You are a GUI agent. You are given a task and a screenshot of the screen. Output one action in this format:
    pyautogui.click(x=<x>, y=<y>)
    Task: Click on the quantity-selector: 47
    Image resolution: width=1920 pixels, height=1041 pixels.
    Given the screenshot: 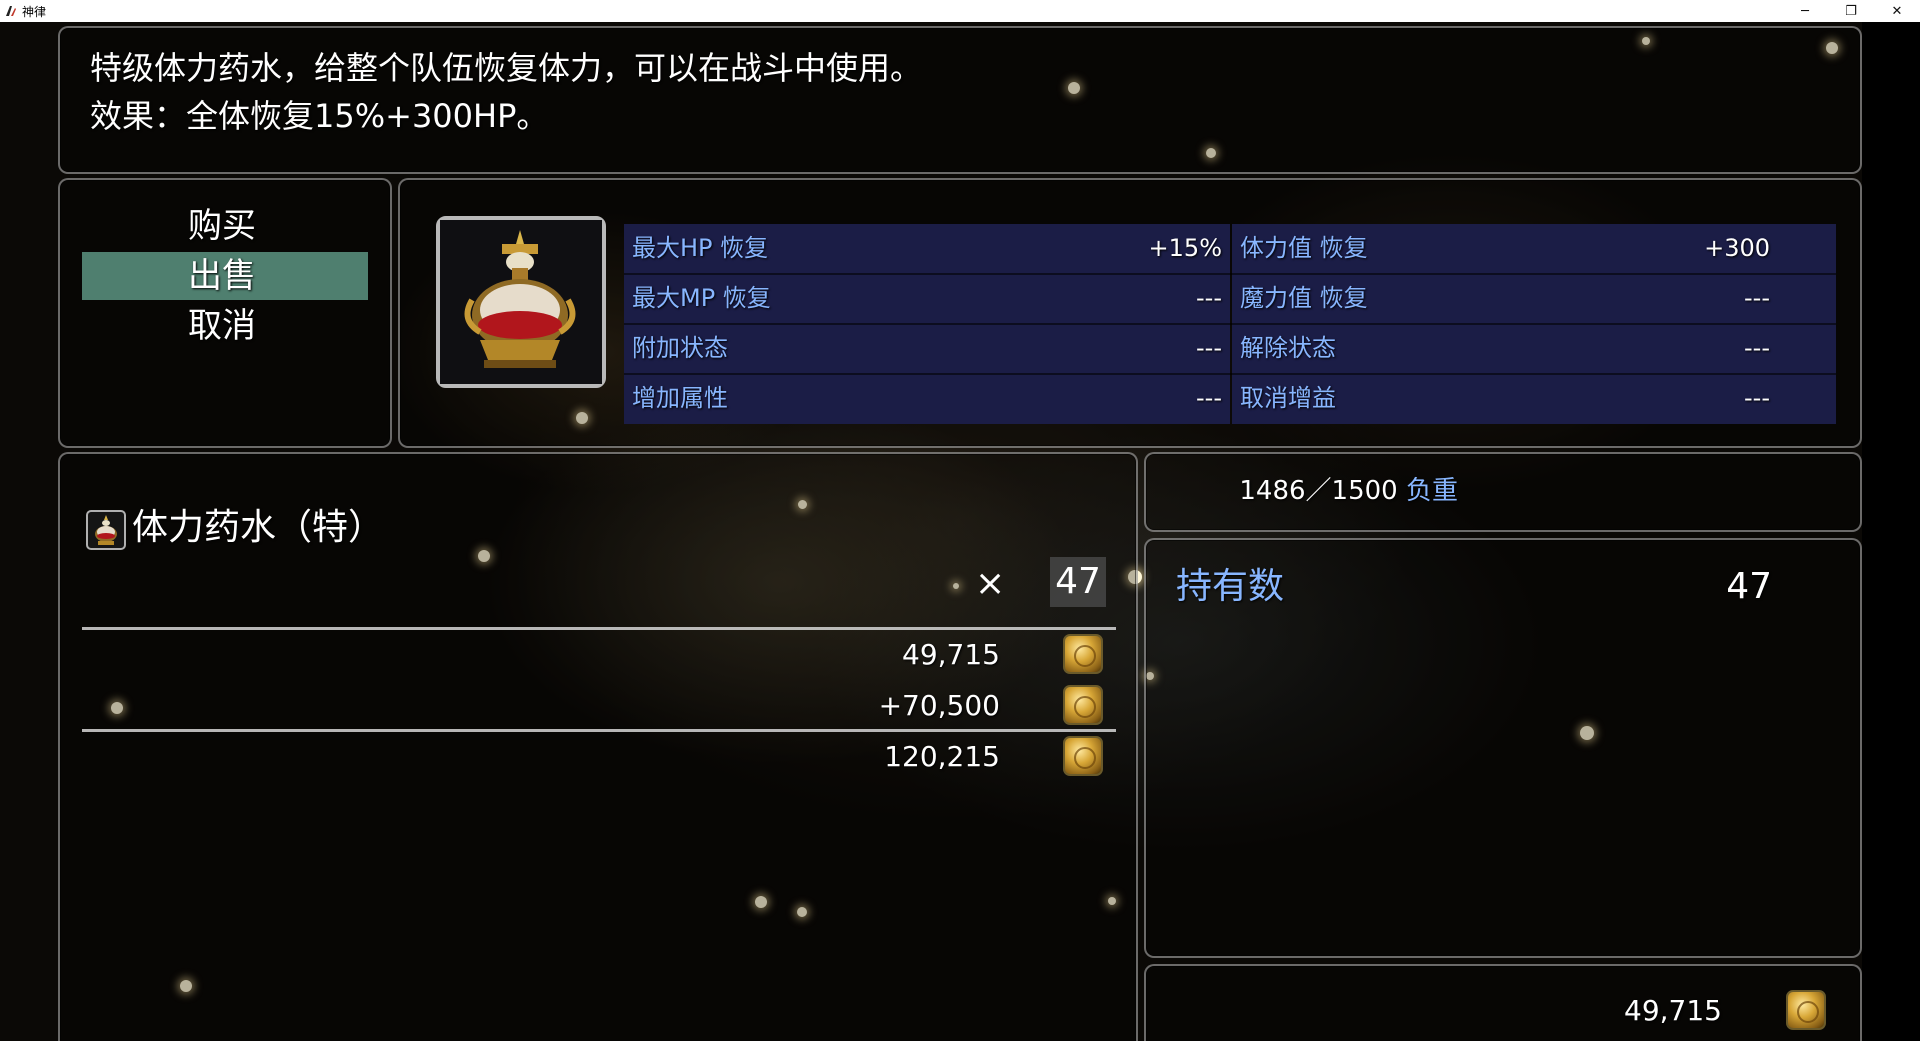 What is the action you would take?
    pyautogui.click(x=1078, y=582)
    